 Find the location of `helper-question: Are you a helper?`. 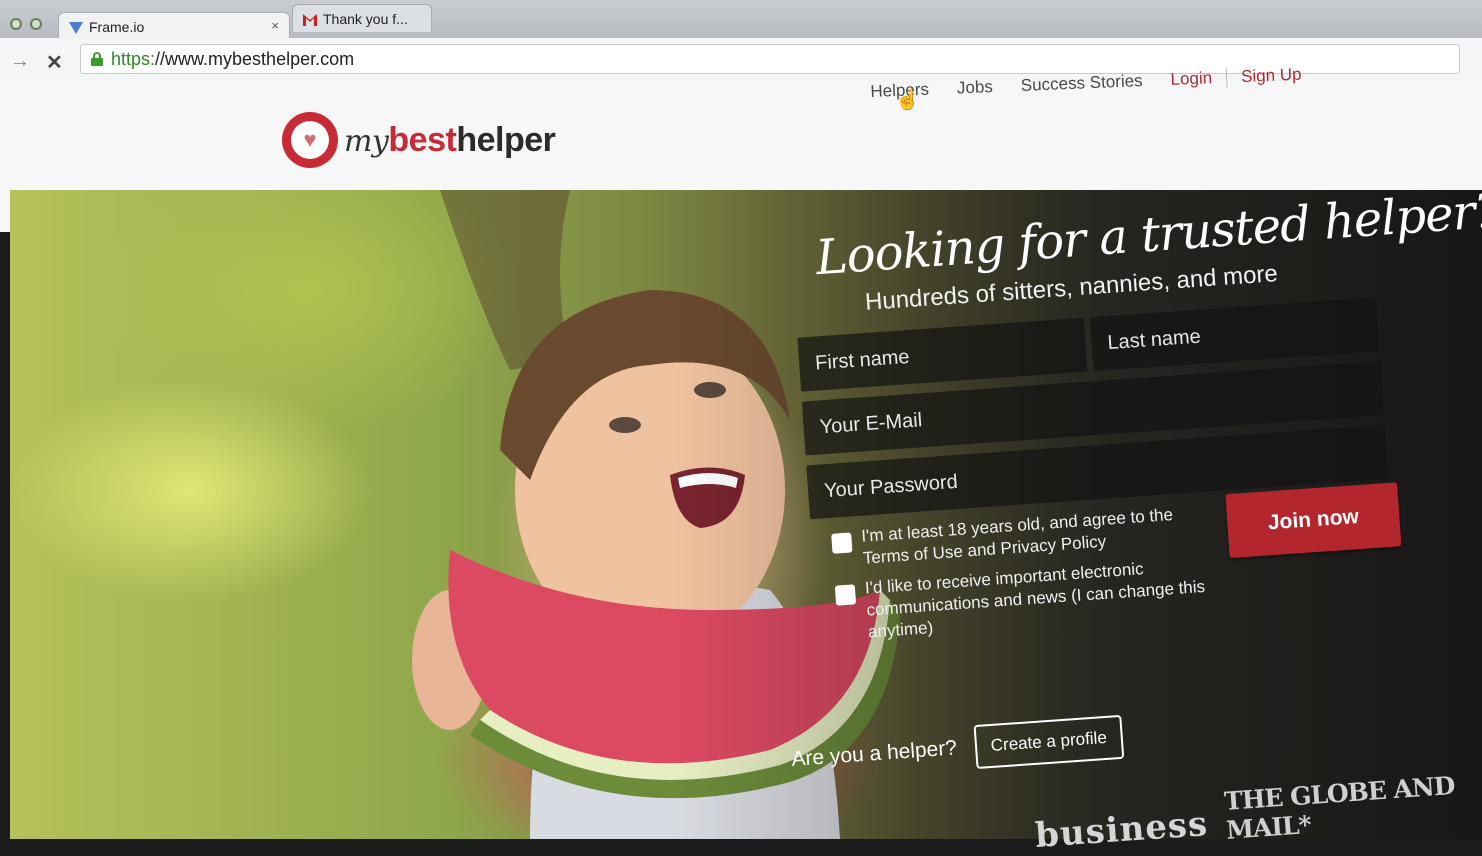

helper-question: Are you a helper? is located at coordinates (874, 753).